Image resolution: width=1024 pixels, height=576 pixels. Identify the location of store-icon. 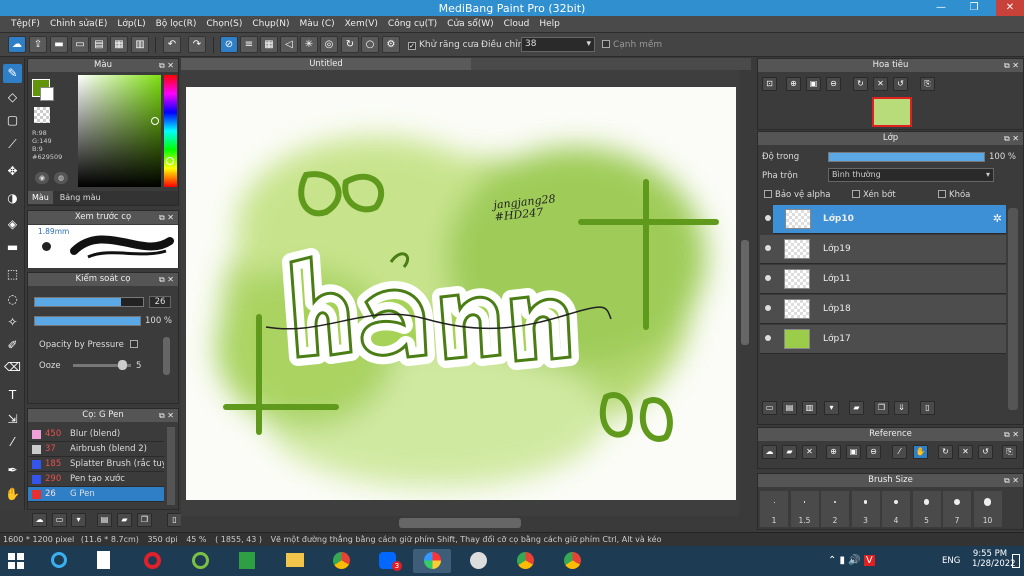
(247, 561).